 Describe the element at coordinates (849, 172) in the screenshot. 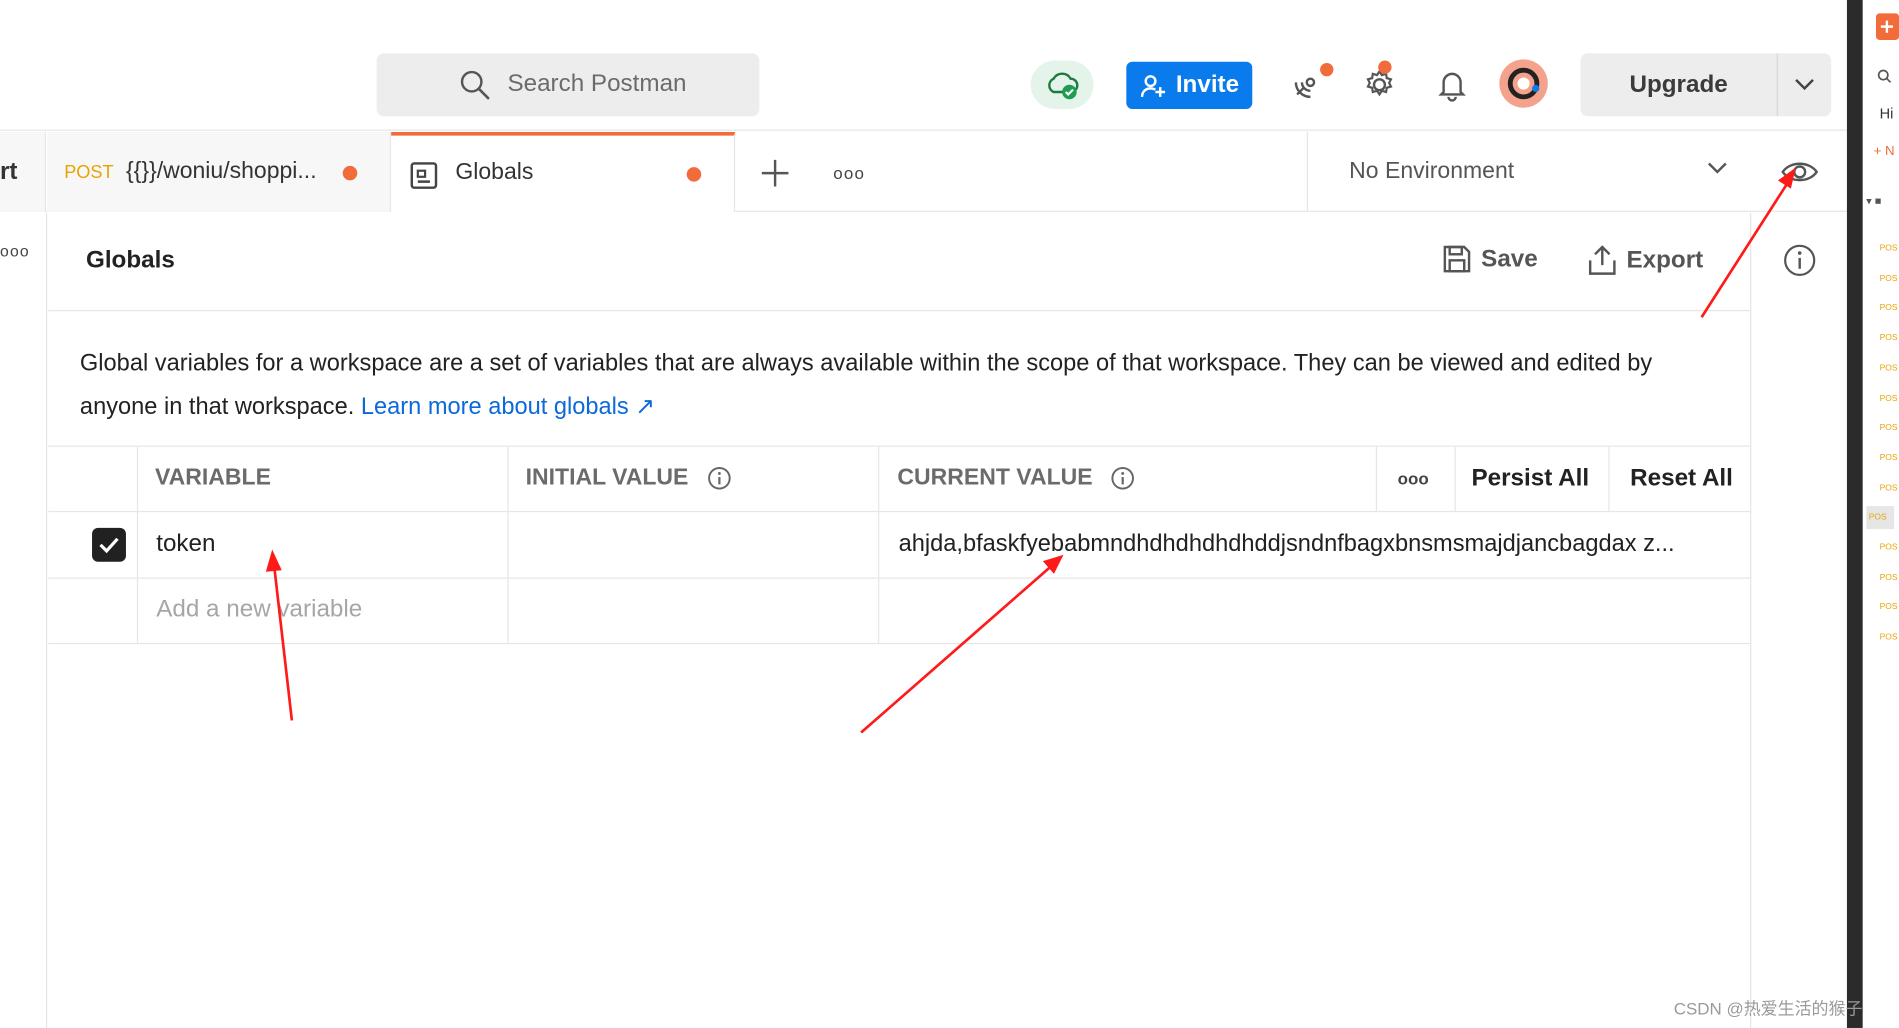

I see `tab-overflow-button: ooo` at that location.